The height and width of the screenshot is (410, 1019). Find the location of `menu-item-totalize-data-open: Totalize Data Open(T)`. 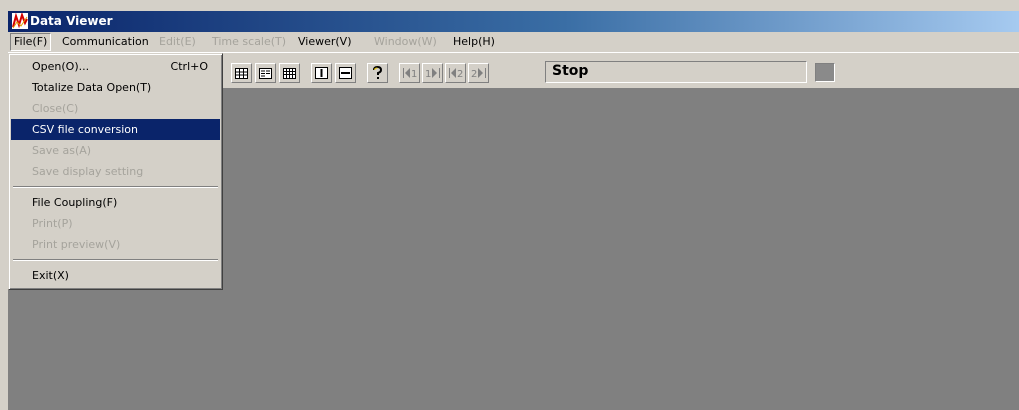

menu-item-totalize-data-open: Totalize Data Open(T) is located at coordinates (115, 87).